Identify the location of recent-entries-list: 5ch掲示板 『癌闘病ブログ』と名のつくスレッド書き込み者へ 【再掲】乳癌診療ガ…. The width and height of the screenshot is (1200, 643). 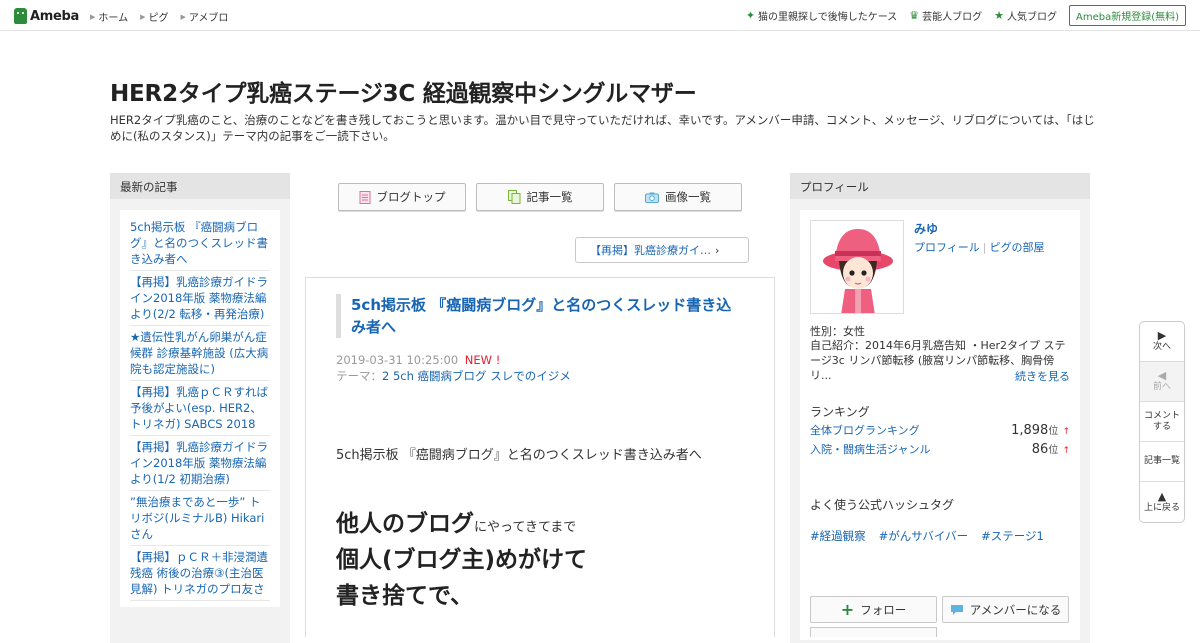
(200, 408).